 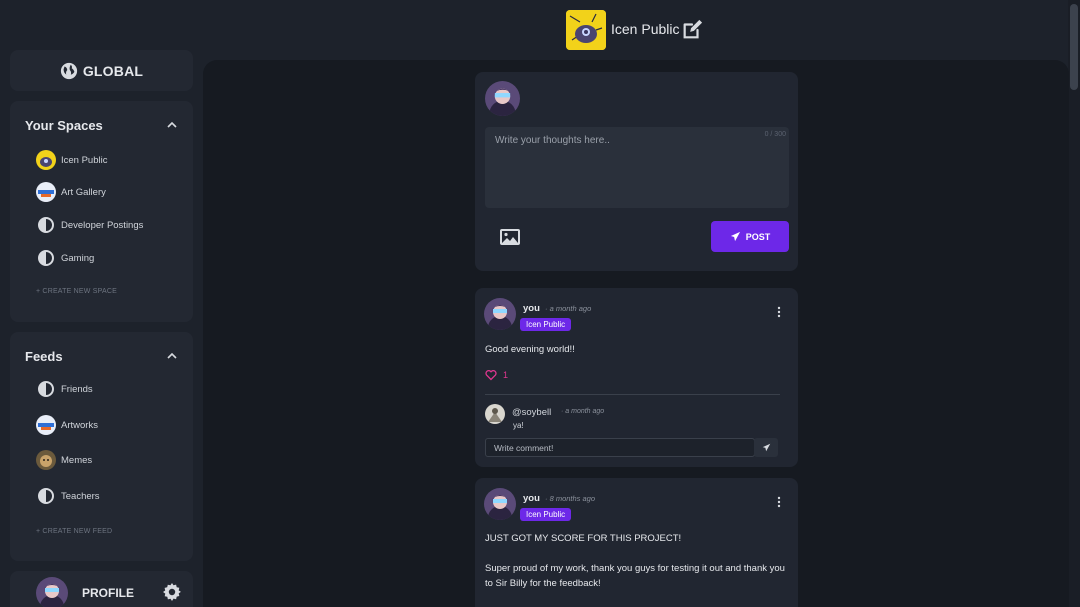 I want to click on sidebar-item-label: Teachers, so click(x=80, y=496).